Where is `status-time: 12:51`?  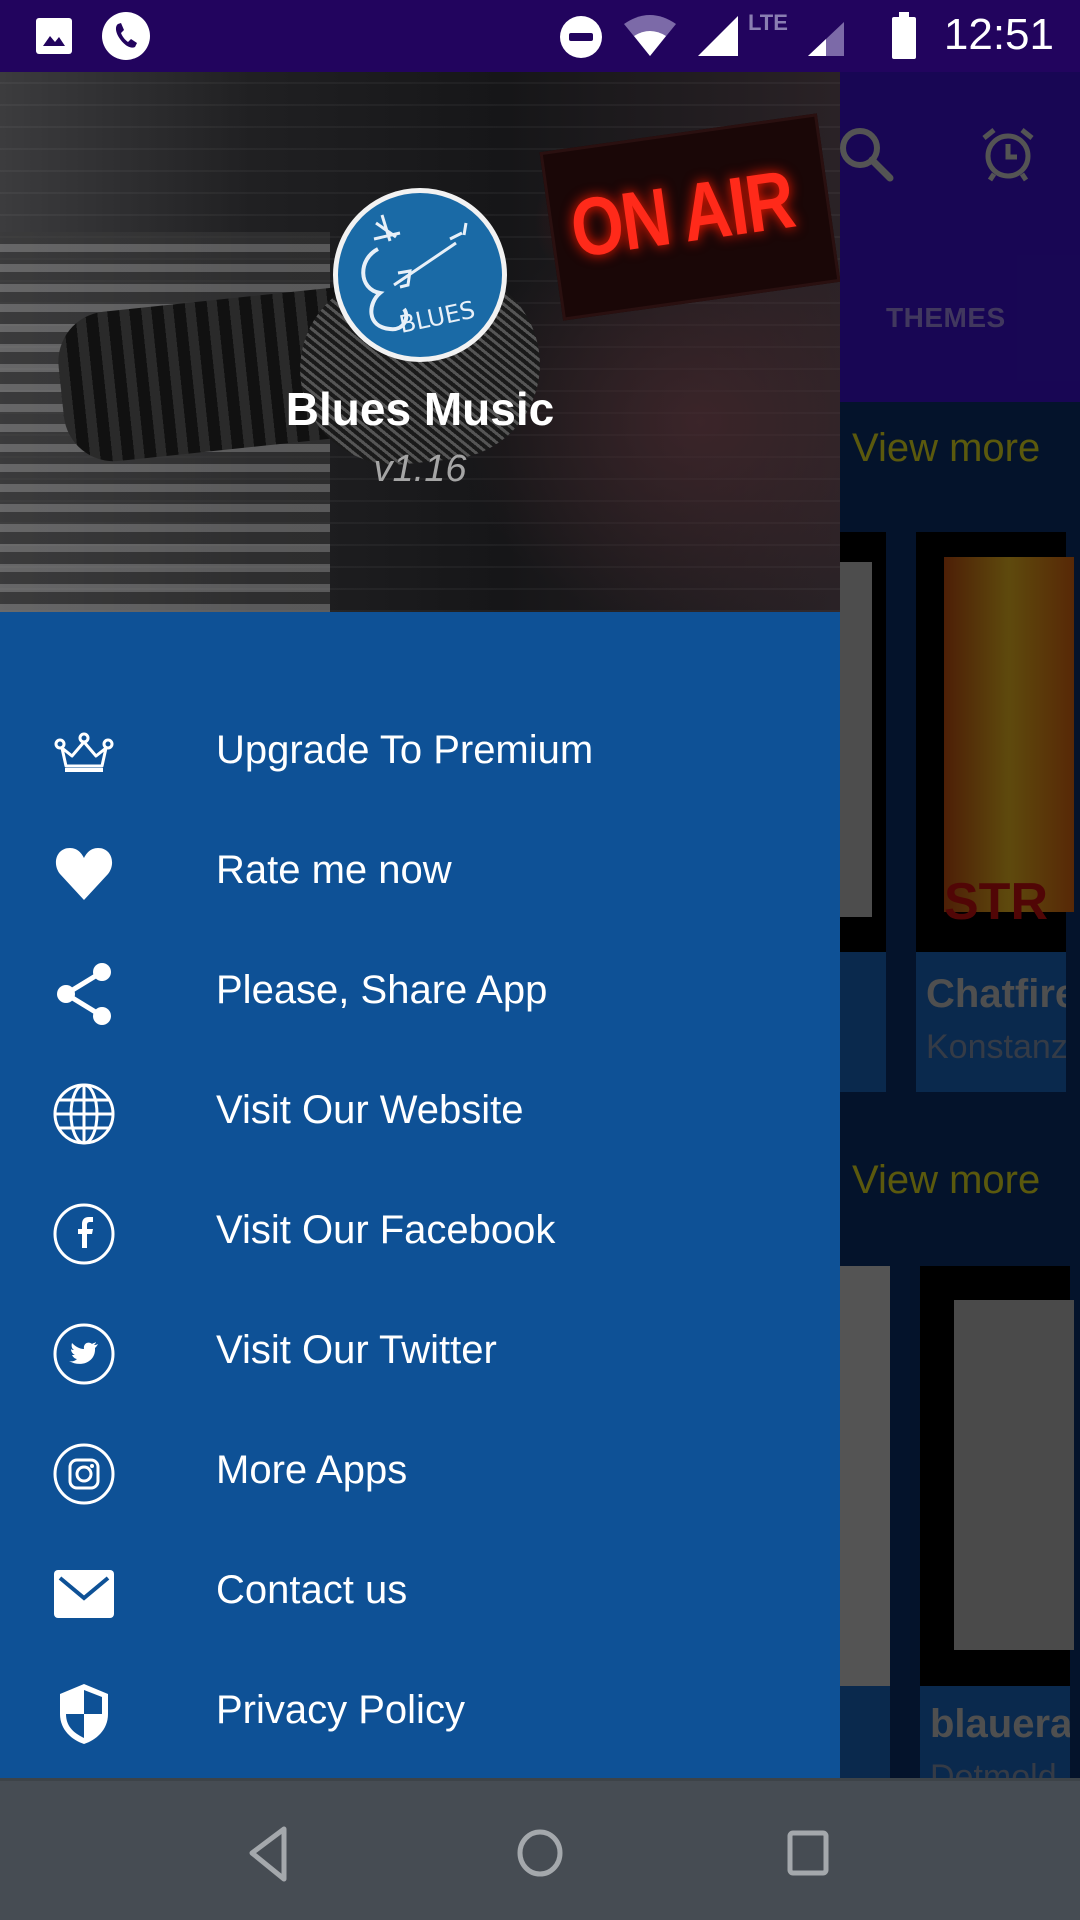
status-time: 12:51 is located at coordinates (998, 34).